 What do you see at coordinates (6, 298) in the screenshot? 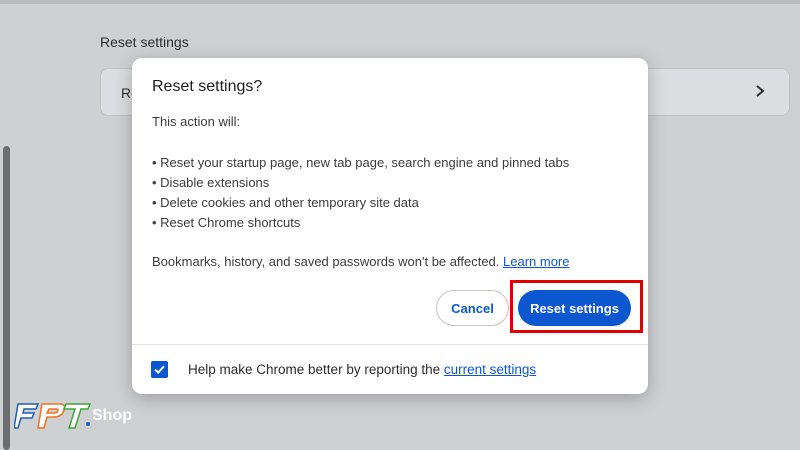
I see `scrollbar-thumb` at bounding box center [6, 298].